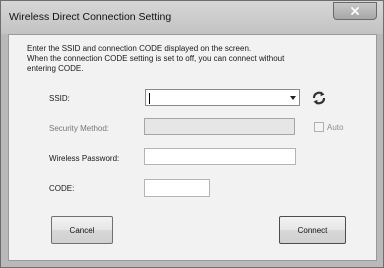 Image resolution: width=384 pixels, height=268 pixels. What do you see at coordinates (90, 17) in the screenshot?
I see `window-title: Wireless Direct Connection Setting` at bounding box center [90, 17].